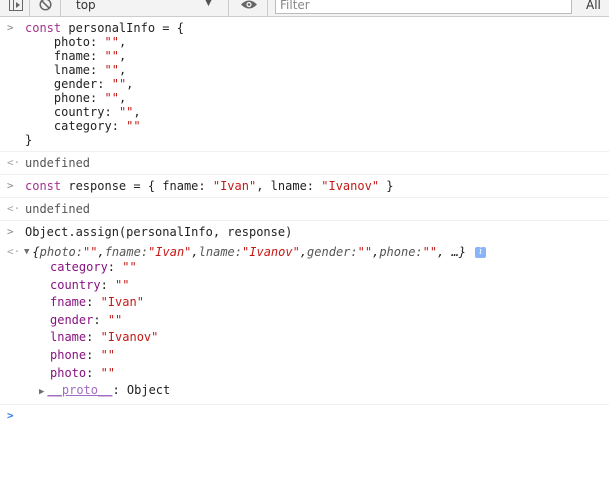  What do you see at coordinates (72, 42) in the screenshot?
I see `code-prop-key: photo` at bounding box center [72, 42].